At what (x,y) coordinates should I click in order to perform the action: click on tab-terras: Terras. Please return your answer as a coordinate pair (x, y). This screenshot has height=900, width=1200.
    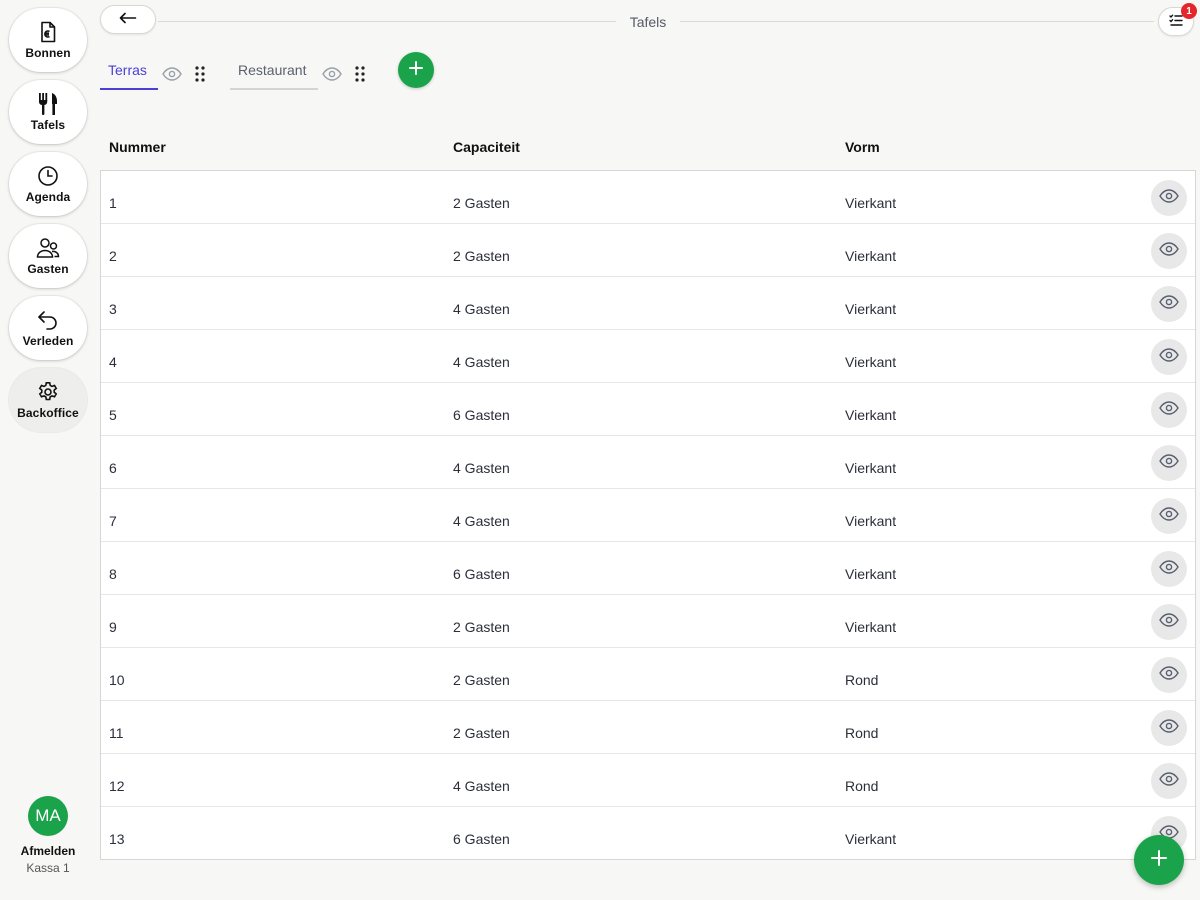
    Looking at the image, I should click on (129, 71).